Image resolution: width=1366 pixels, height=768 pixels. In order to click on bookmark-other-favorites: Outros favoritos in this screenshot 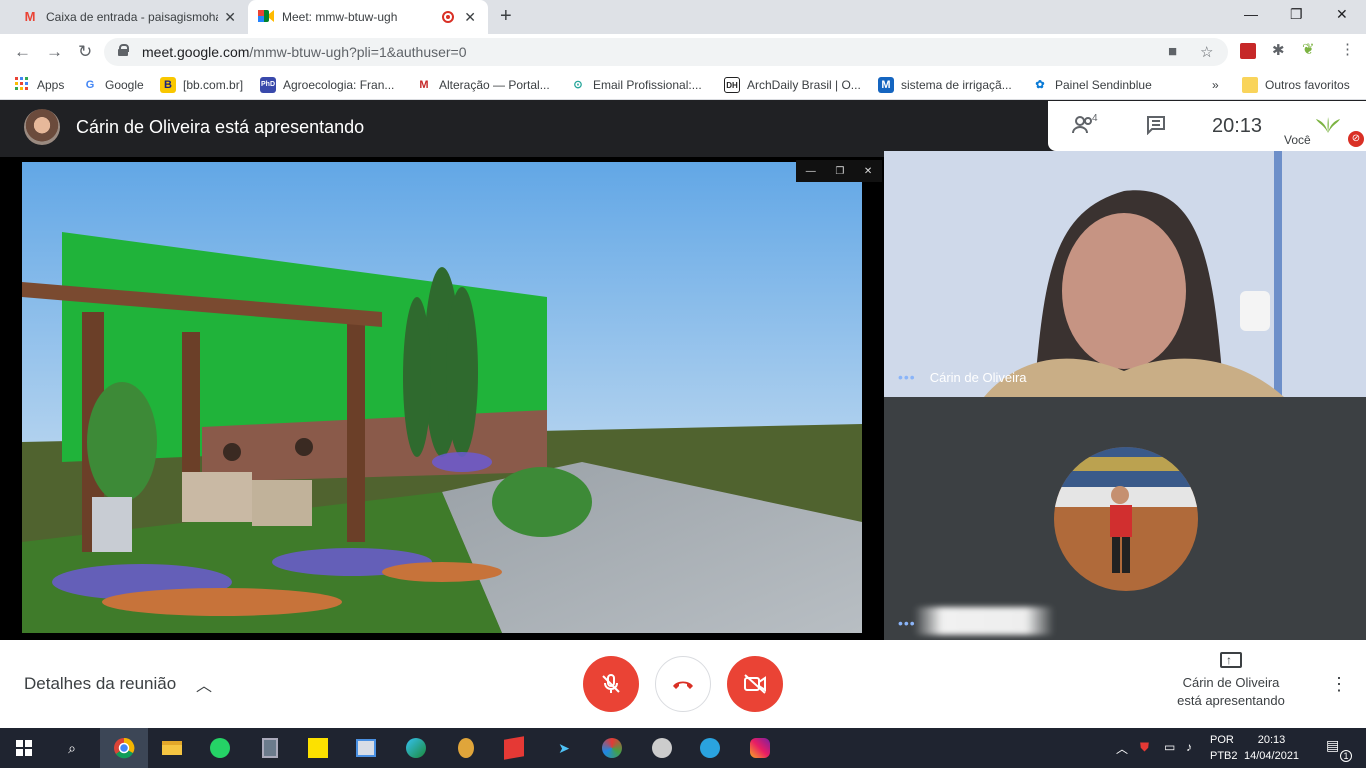, I will do `click(1296, 85)`.